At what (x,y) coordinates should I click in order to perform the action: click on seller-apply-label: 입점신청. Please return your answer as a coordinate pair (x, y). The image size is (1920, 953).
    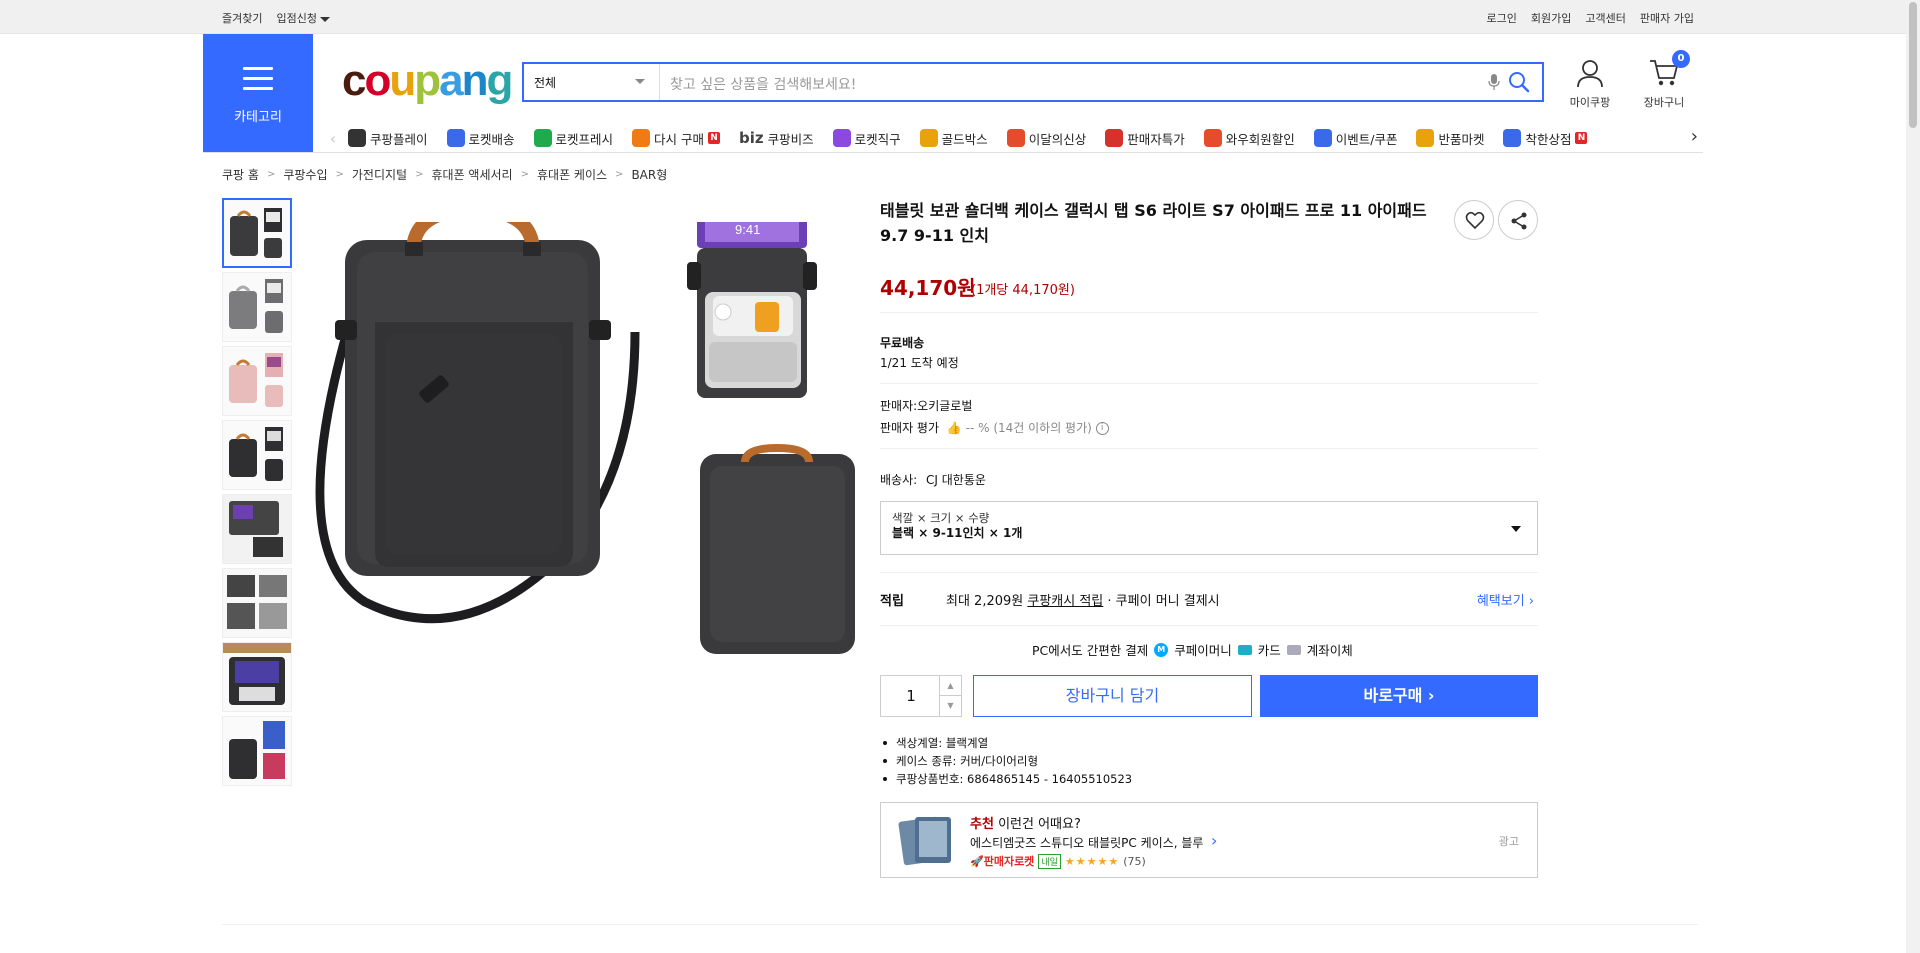
    Looking at the image, I should click on (296, 18).